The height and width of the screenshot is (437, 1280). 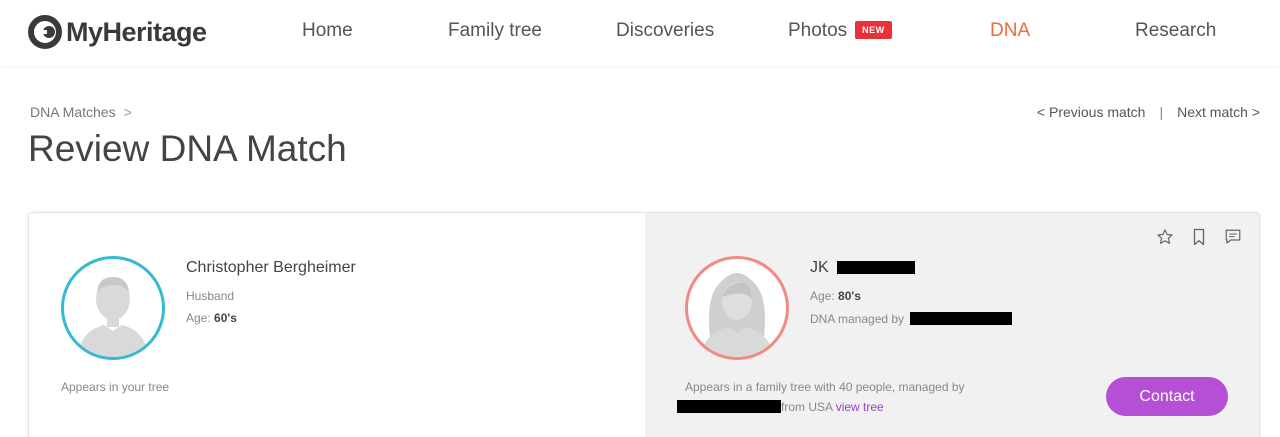 What do you see at coordinates (271, 268) in the screenshot?
I see `left-person-name: Christopher Bergheimer` at bounding box center [271, 268].